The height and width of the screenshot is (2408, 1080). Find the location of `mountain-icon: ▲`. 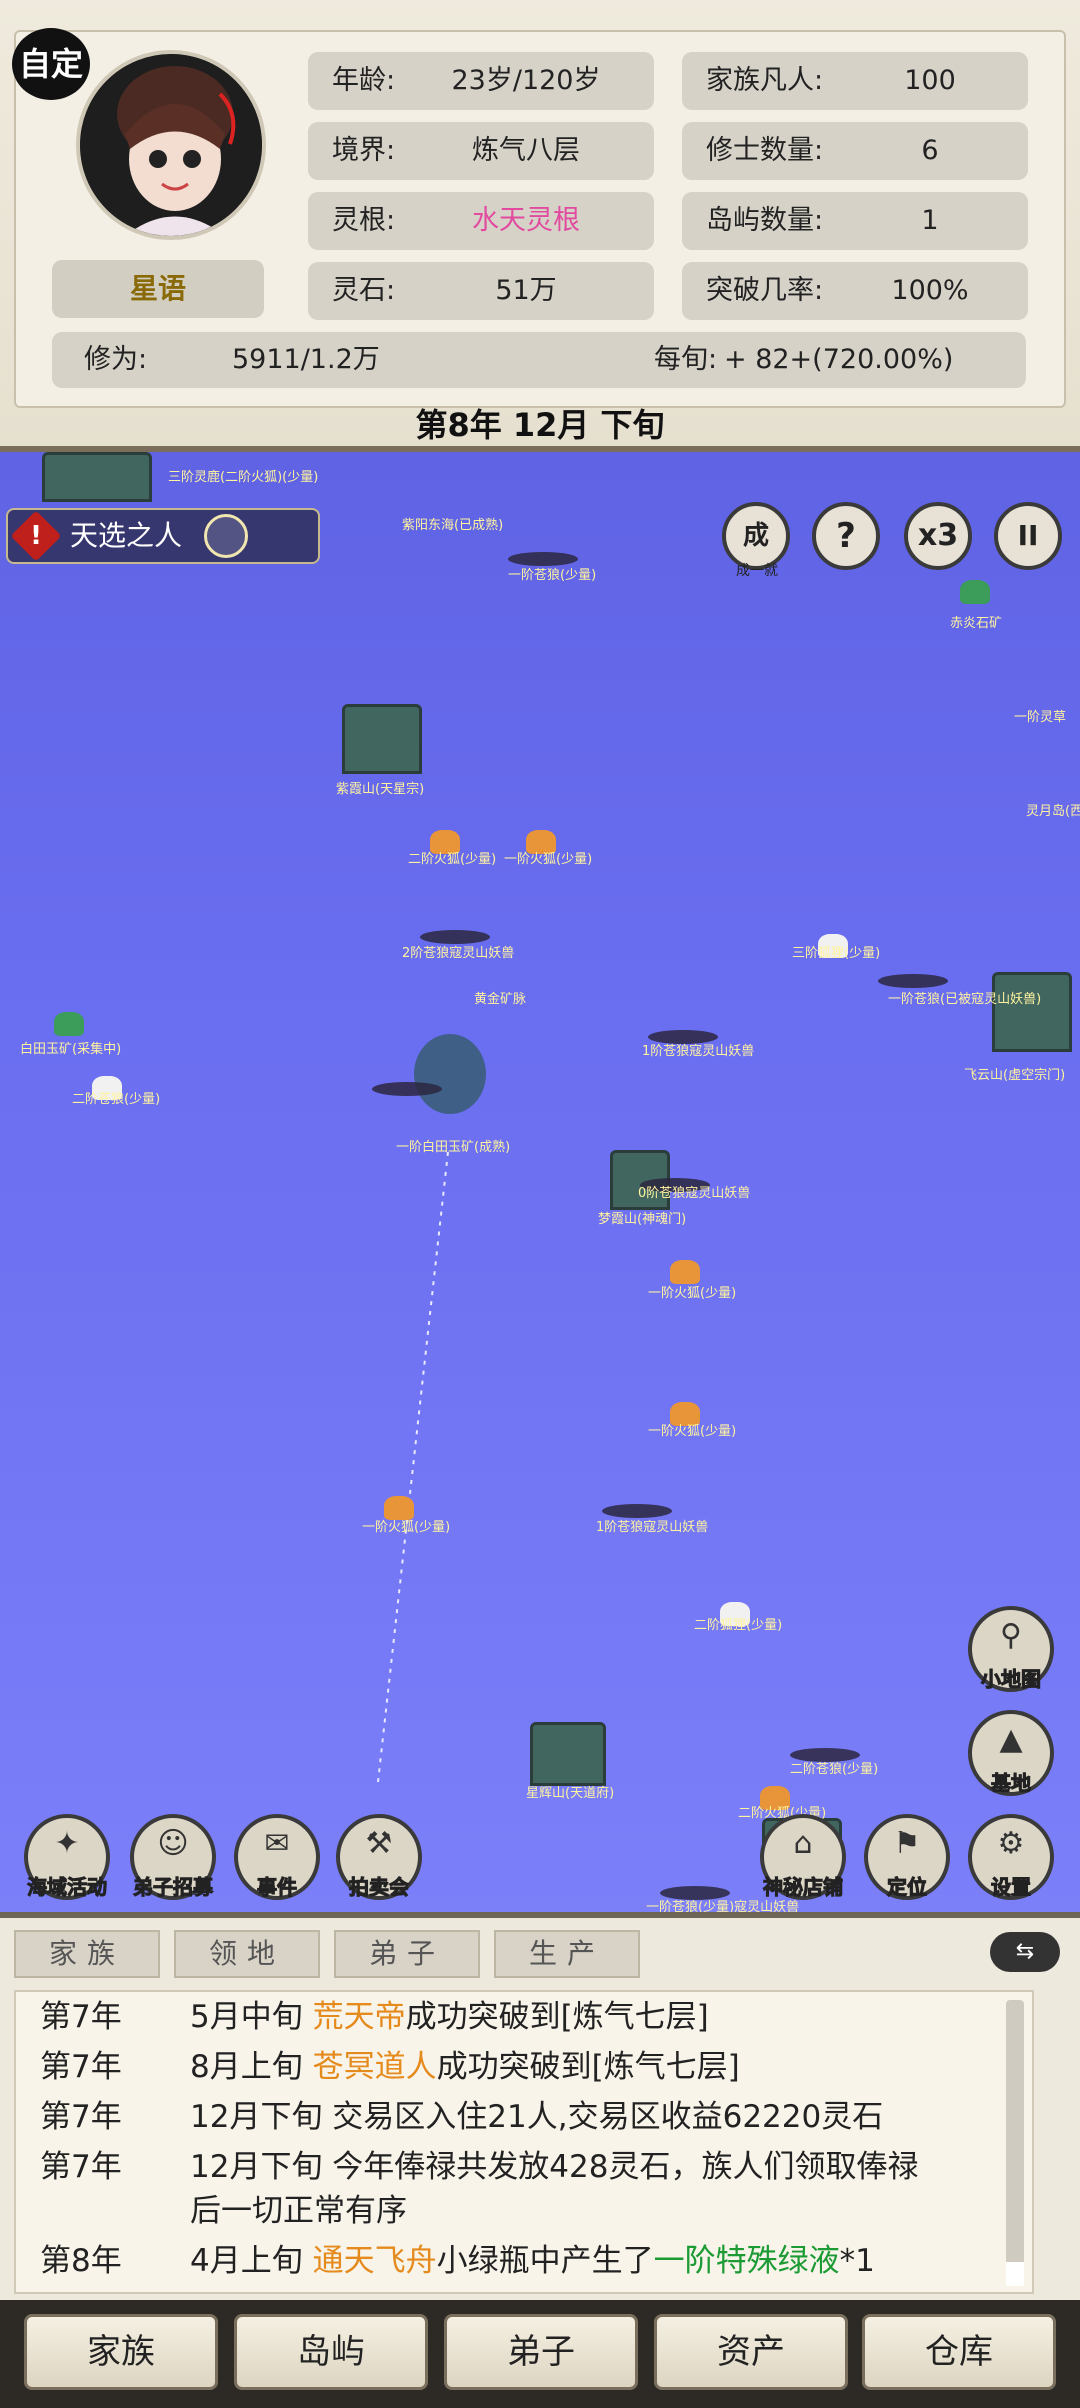

mountain-icon: ▲ is located at coordinates (1011, 1739).